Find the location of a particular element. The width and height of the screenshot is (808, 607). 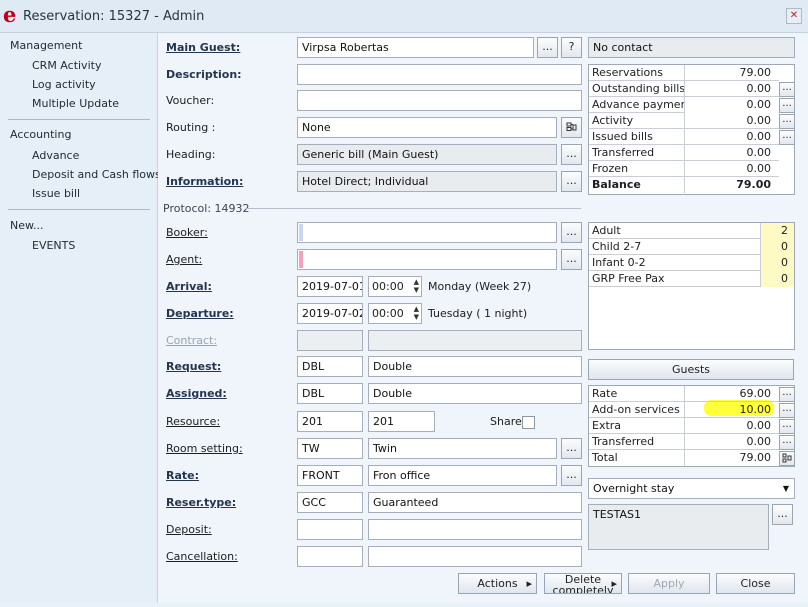

description-field is located at coordinates (439, 74).